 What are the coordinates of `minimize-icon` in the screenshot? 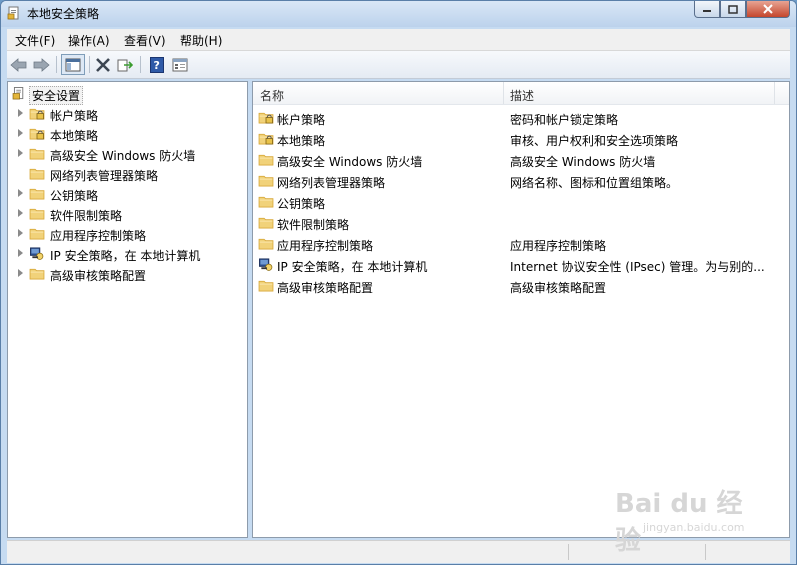 It's located at (707, 11).